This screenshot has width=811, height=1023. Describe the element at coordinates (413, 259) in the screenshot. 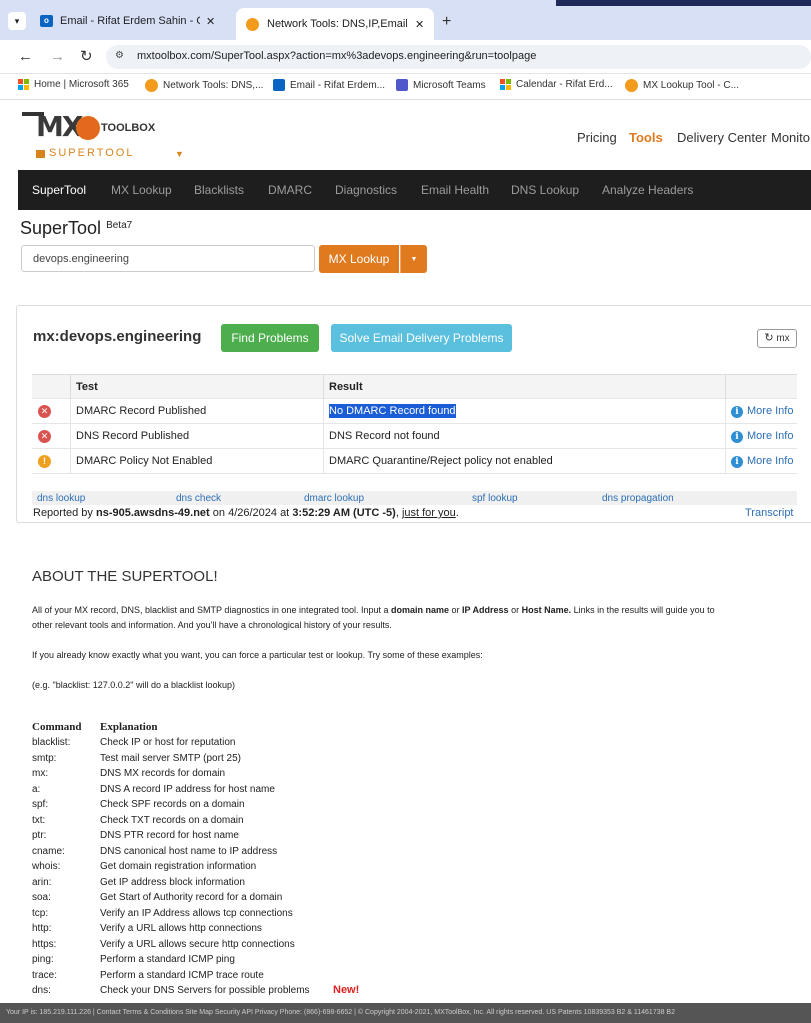

I see `lookup-dropdown-button: ▼` at that location.